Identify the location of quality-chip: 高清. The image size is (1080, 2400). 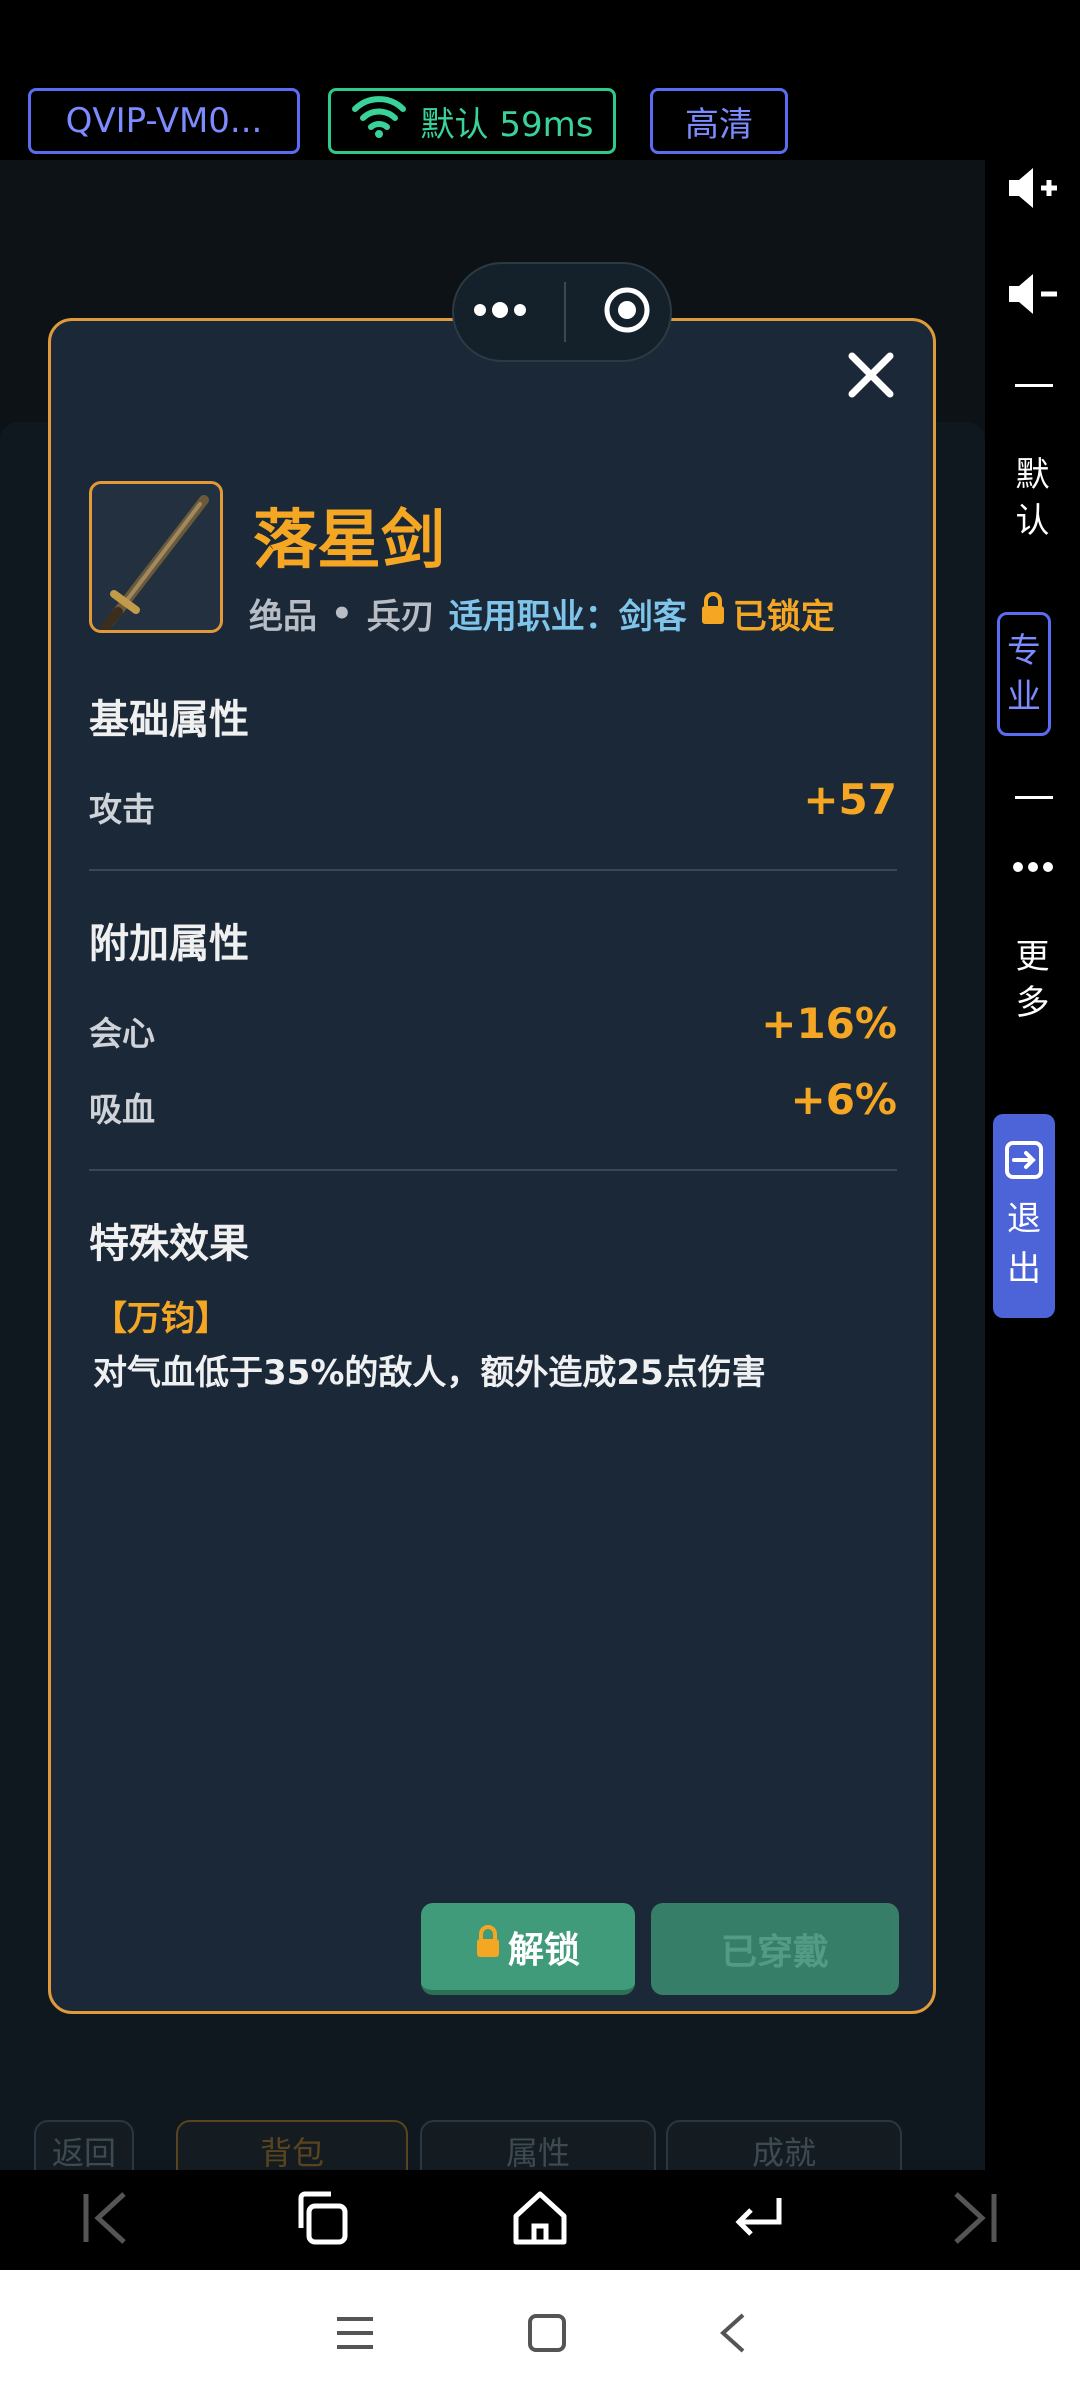
(719, 121).